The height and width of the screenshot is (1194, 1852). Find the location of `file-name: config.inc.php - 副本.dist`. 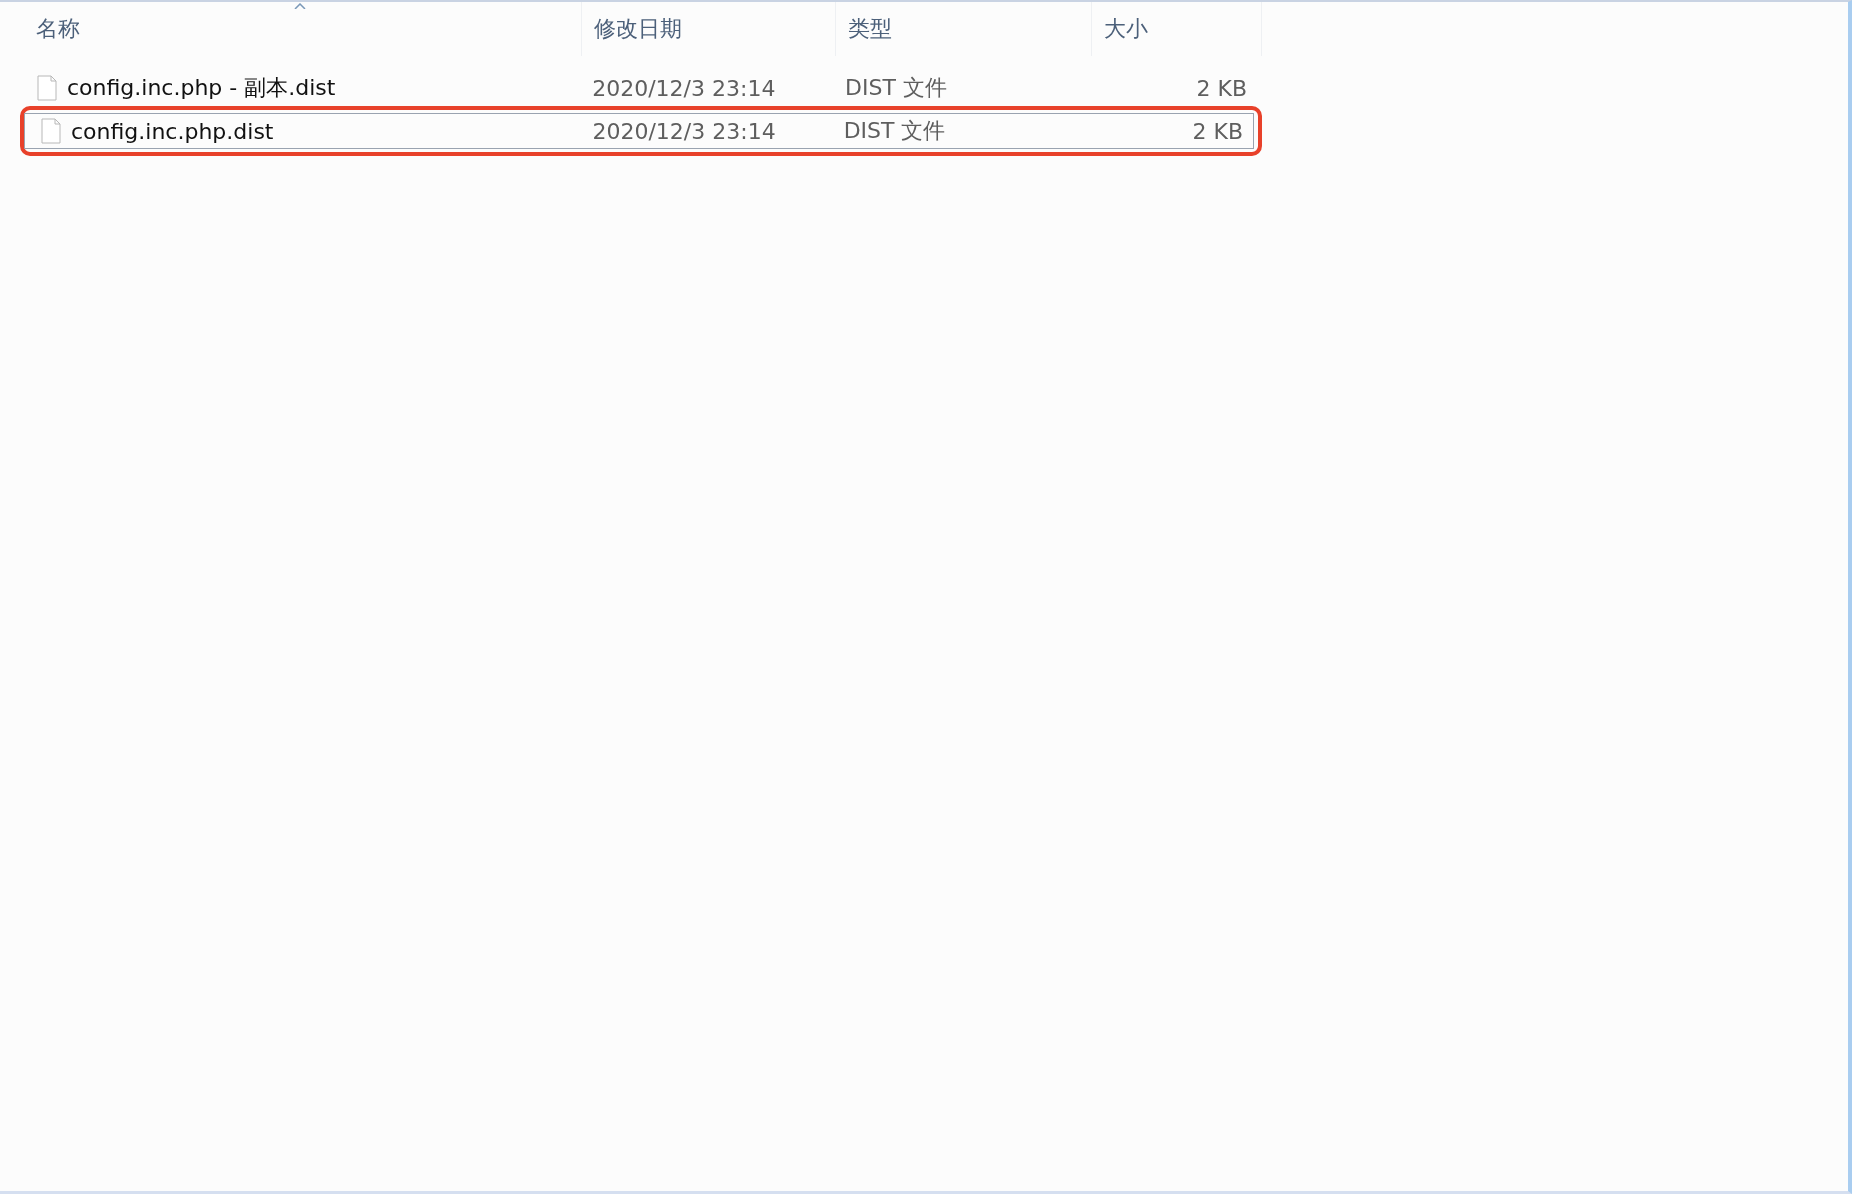

file-name: config.inc.php - 副本.dist is located at coordinates (201, 88).